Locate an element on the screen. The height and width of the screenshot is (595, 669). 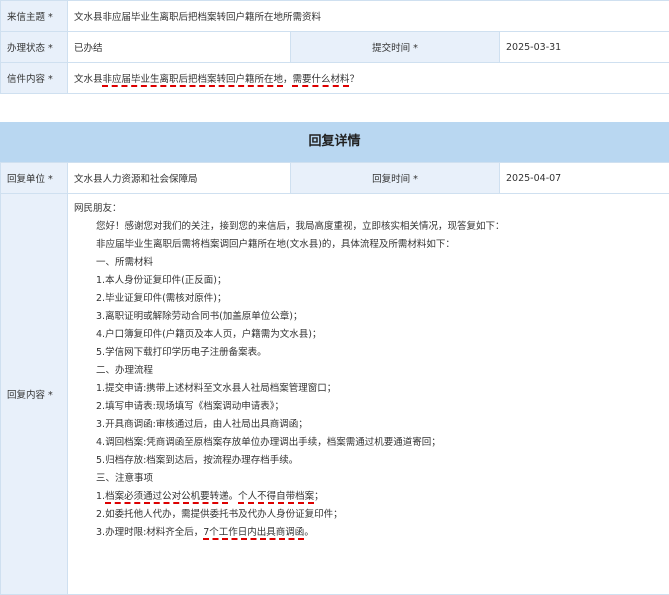
subject-label: 来信主题 * is located at coordinates (34, 16).